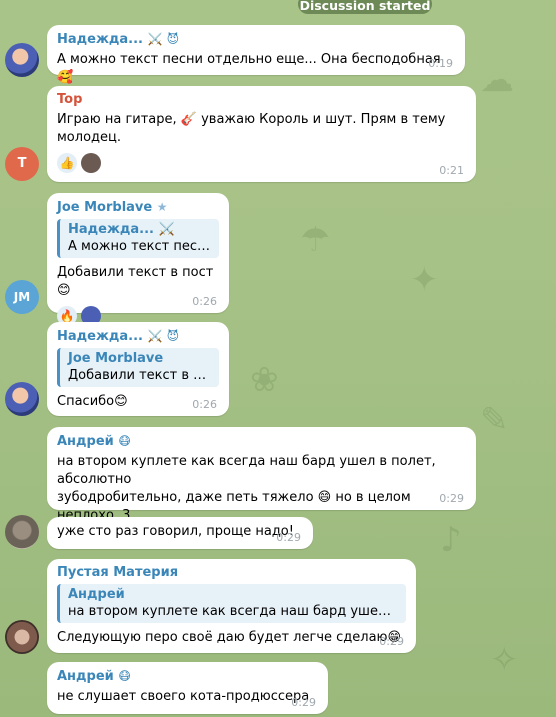 The image size is (556, 717). What do you see at coordinates (231, 573) in the screenshot?
I see `sender-name: Пустая Материя` at bounding box center [231, 573].